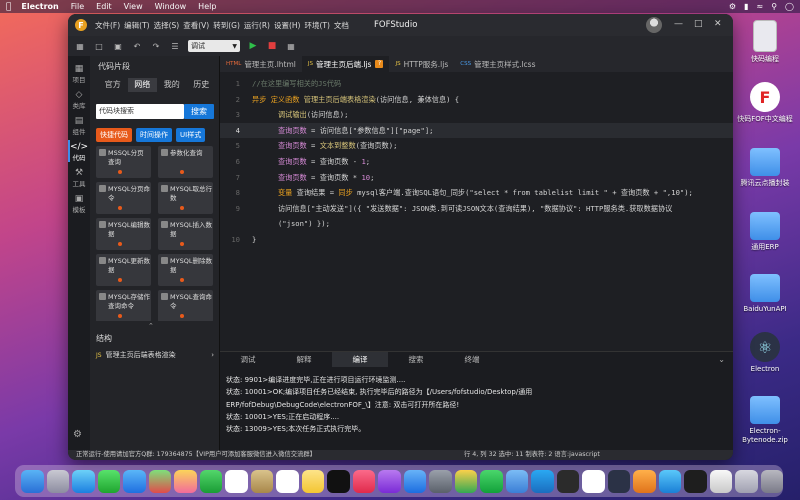 The height and width of the screenshot is (500, 800). I want to click on preview-icon, so click(516, 481).